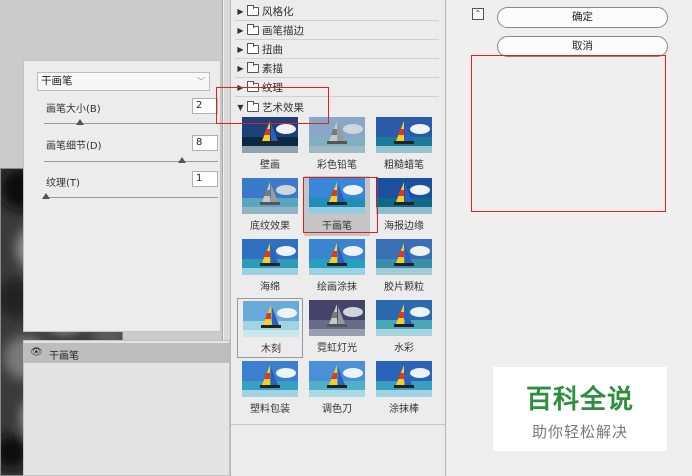  I want to click on ok-button: 确定, so click(582, 17).